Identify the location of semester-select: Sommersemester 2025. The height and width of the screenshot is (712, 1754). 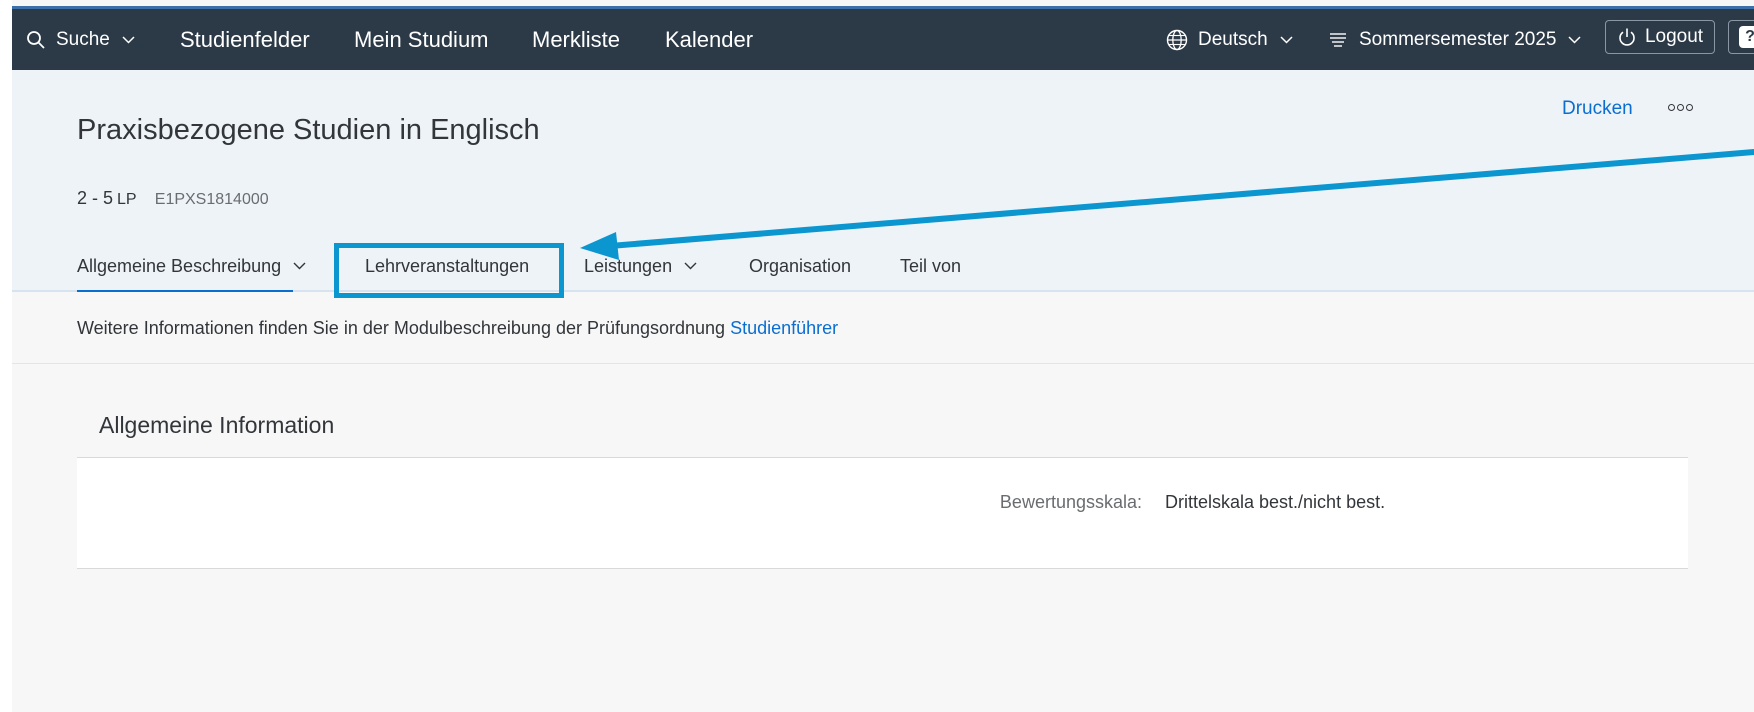
(1455, 39).